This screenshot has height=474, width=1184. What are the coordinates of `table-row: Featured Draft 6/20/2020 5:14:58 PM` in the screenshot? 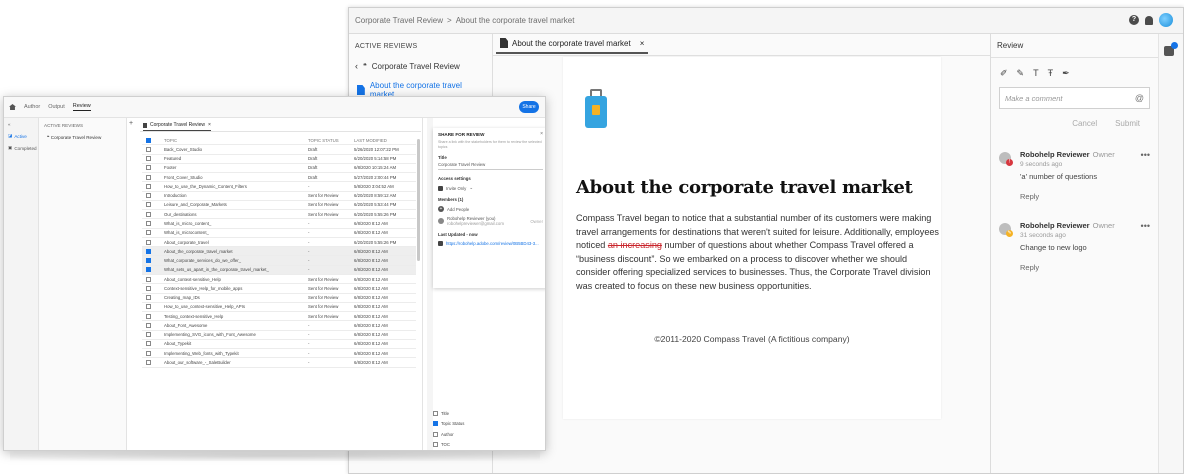 It's located at (279, 159).